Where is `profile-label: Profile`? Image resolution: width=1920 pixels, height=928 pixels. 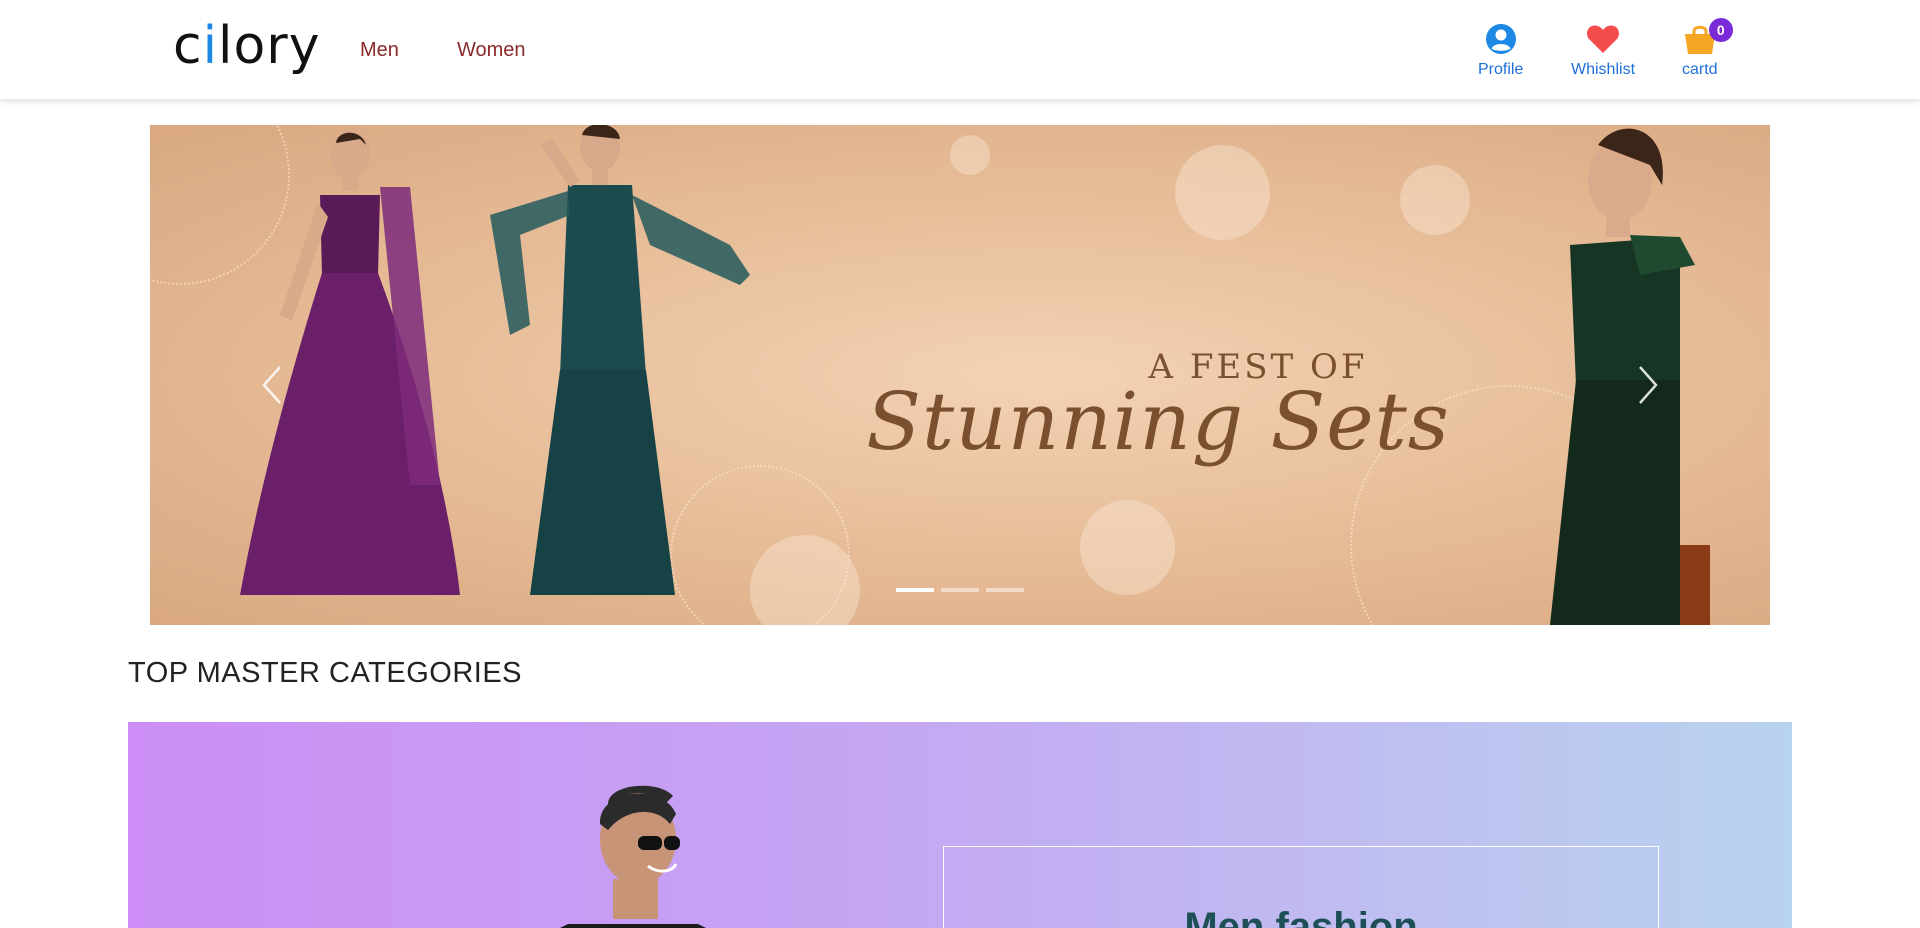
profile-label: Profile is located at coordinates (1501, 69).